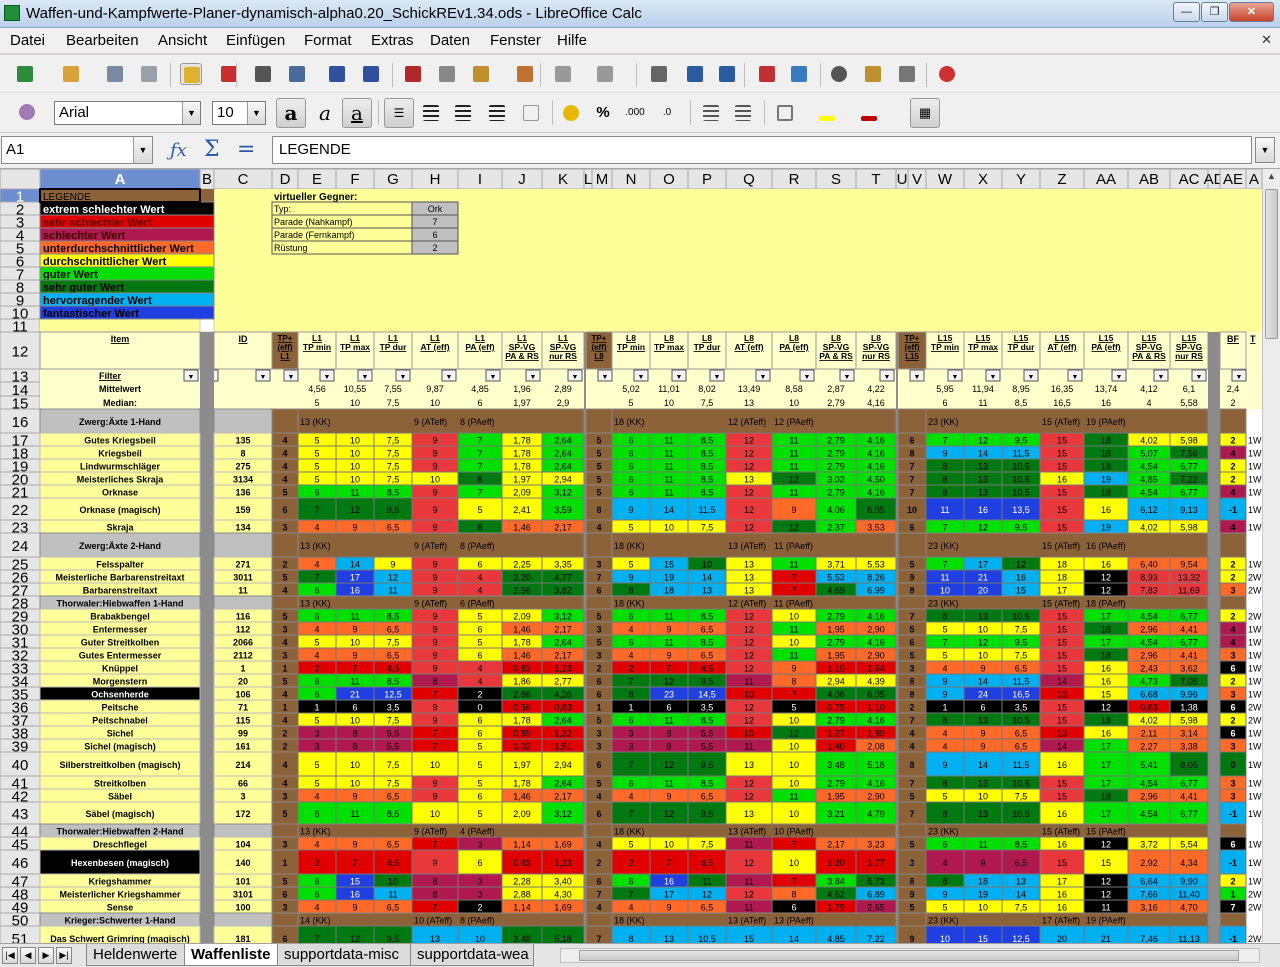  Describe the element at coordinates (1149, 179) in the screenshot. I see `column-header-label: AB` at that location.